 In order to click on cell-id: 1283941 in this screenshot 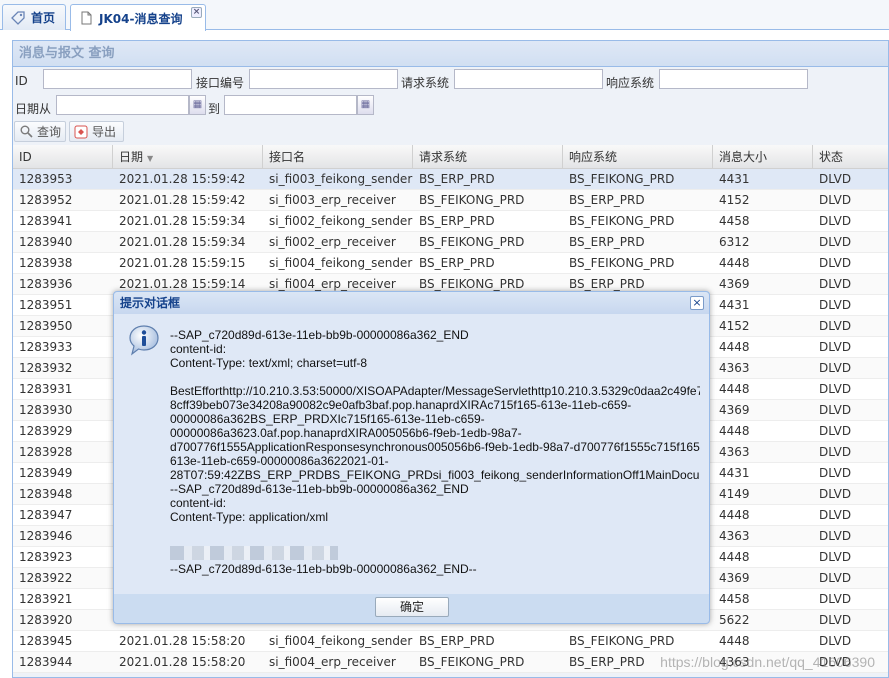, I will do `click(46, 221)`.